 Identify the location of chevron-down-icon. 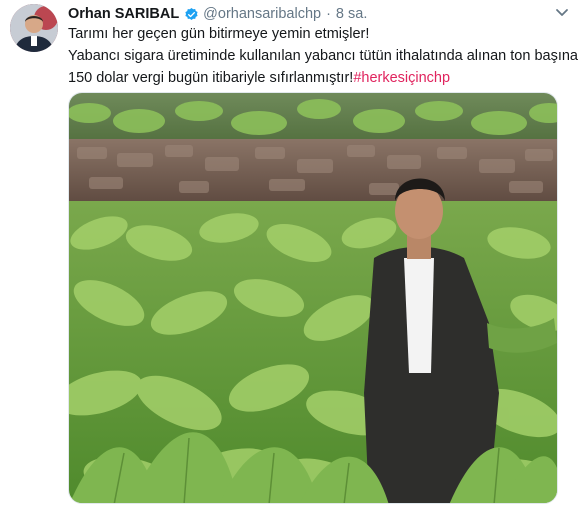
(562, 12).